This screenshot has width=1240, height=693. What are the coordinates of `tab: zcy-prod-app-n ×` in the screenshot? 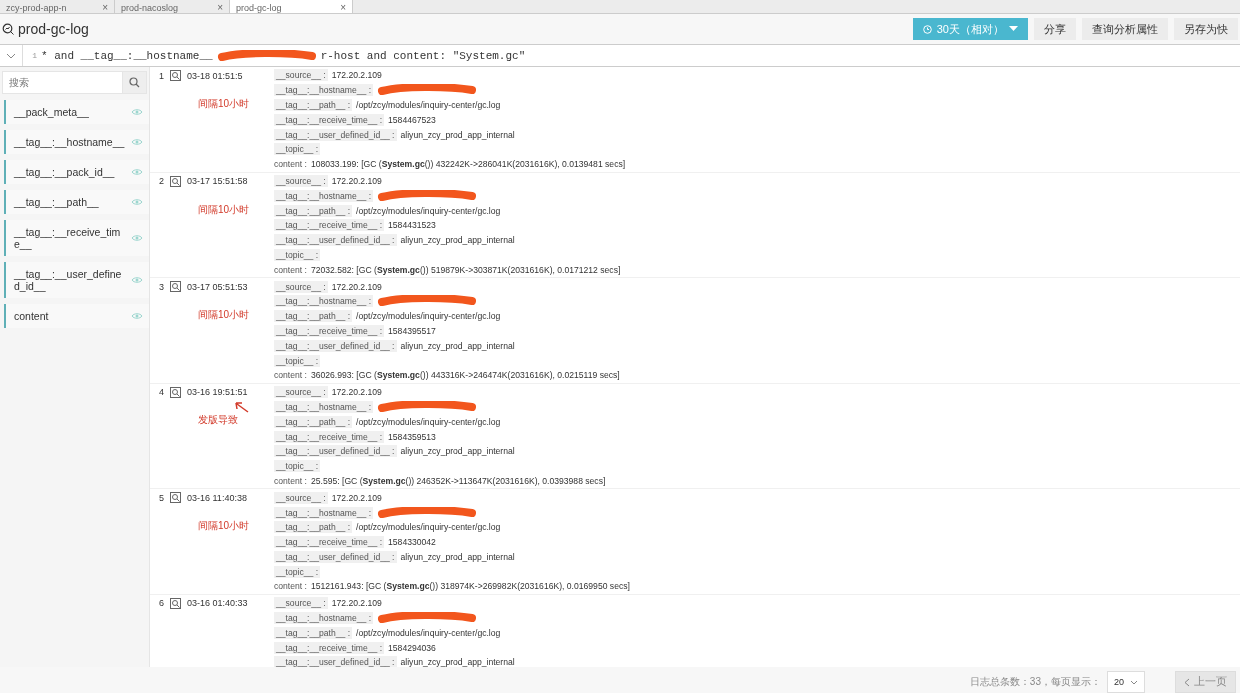 It's located at (57, 6).